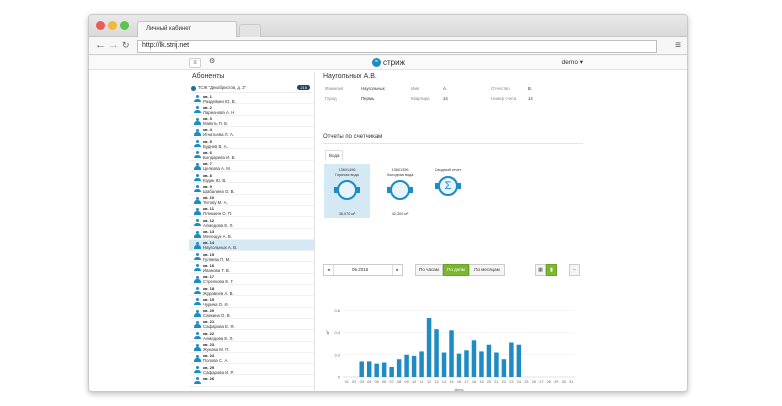 The image size is (782, 406). Describe the element at coordinates (100, 45) in the screenshot. I see `back-arrow-icon: ←` at that location.